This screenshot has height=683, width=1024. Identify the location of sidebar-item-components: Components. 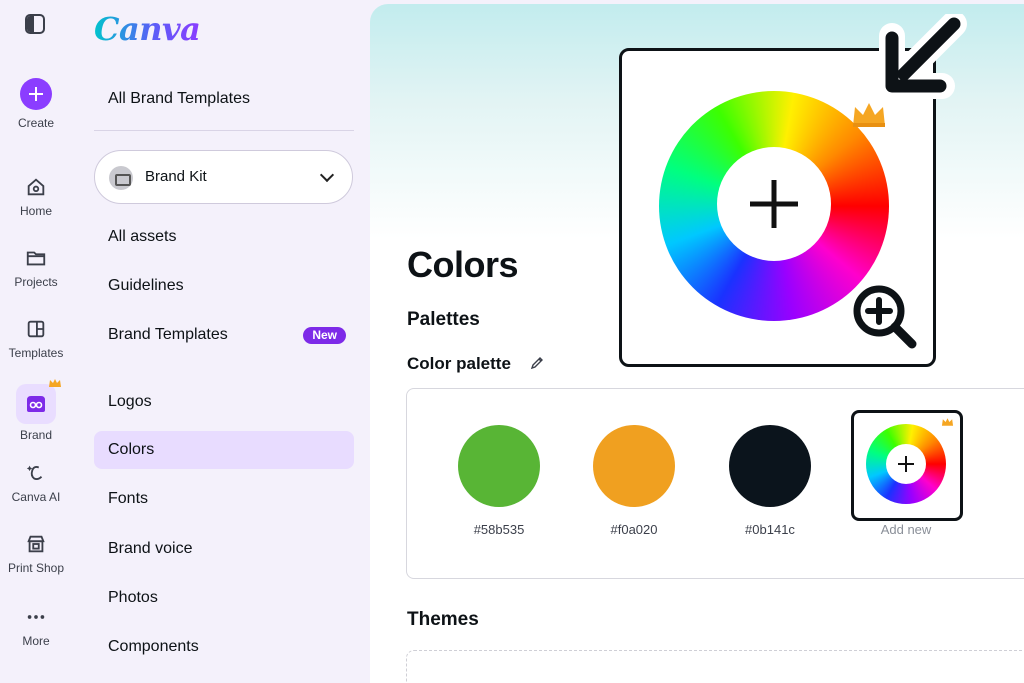
(224, 647).